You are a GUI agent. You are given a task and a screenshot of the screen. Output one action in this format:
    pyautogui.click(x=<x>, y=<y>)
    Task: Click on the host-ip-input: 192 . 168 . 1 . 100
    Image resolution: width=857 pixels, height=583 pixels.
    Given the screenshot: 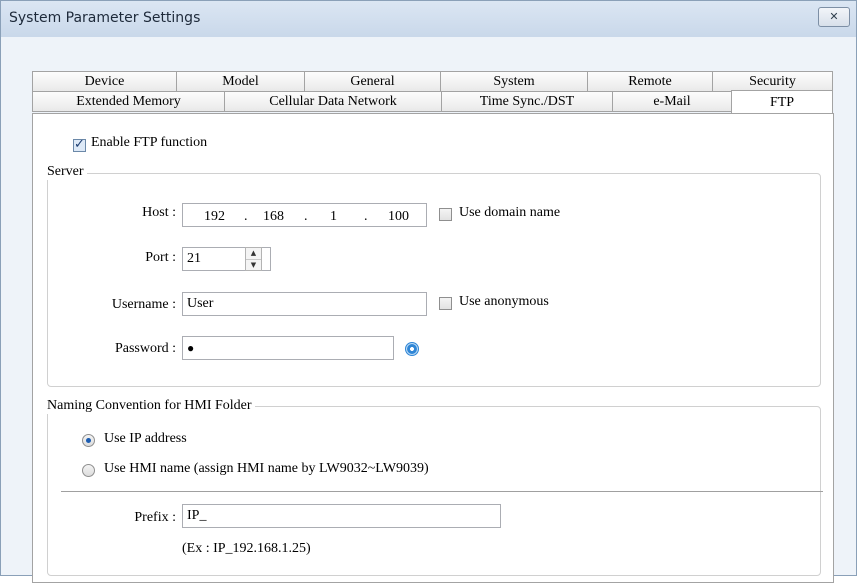 What is the action you would take?
    pyautogui.click(x=304, y=215)
    